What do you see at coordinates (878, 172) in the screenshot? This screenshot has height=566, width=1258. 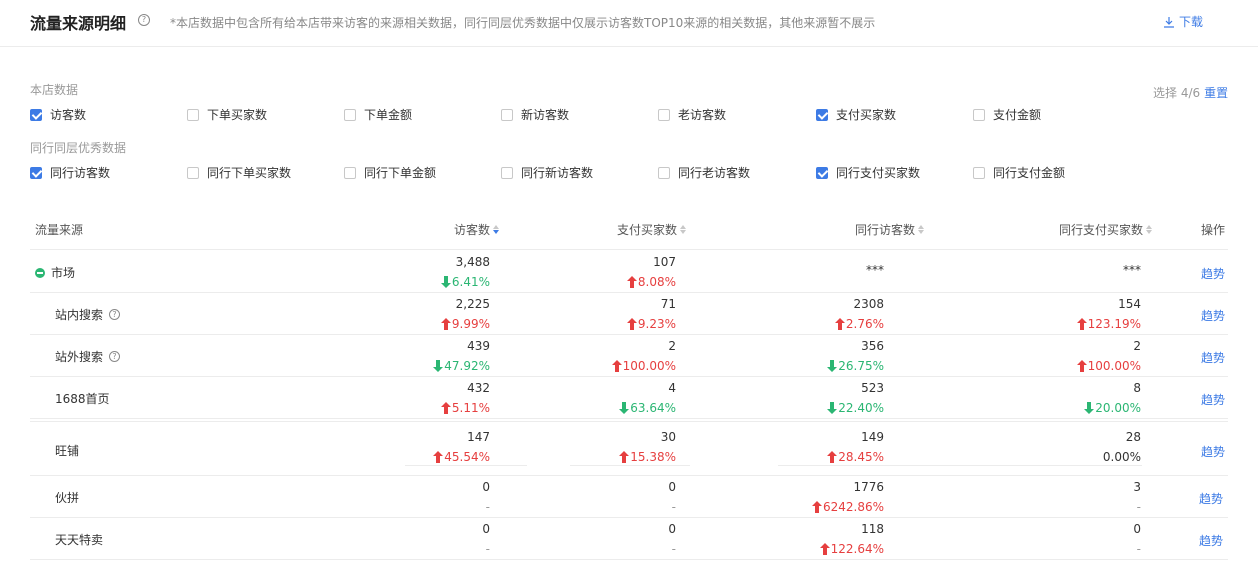 I see `peer-metric-checkbox-label: 同行支付买家数` at bounding box center [878, 172].